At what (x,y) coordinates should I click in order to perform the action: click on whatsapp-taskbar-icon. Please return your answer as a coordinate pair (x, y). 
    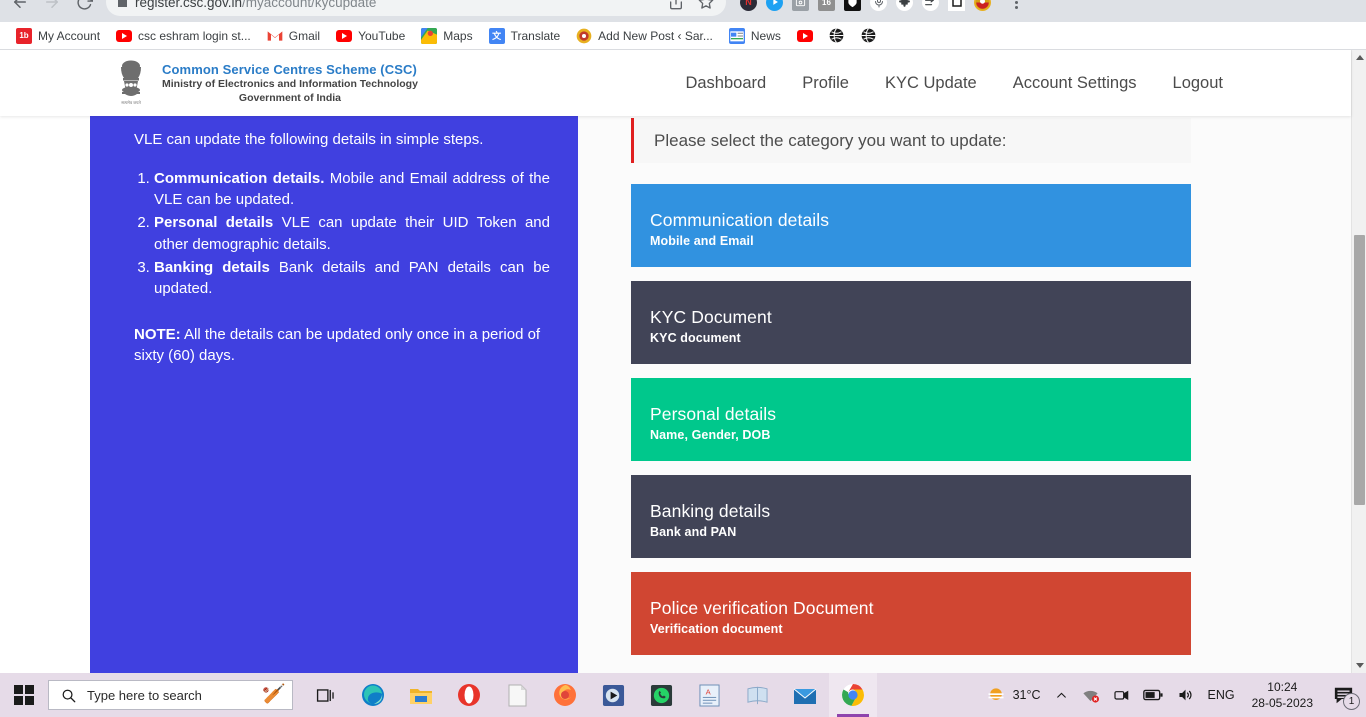
    Looking at the image, I should click on (661, 695).